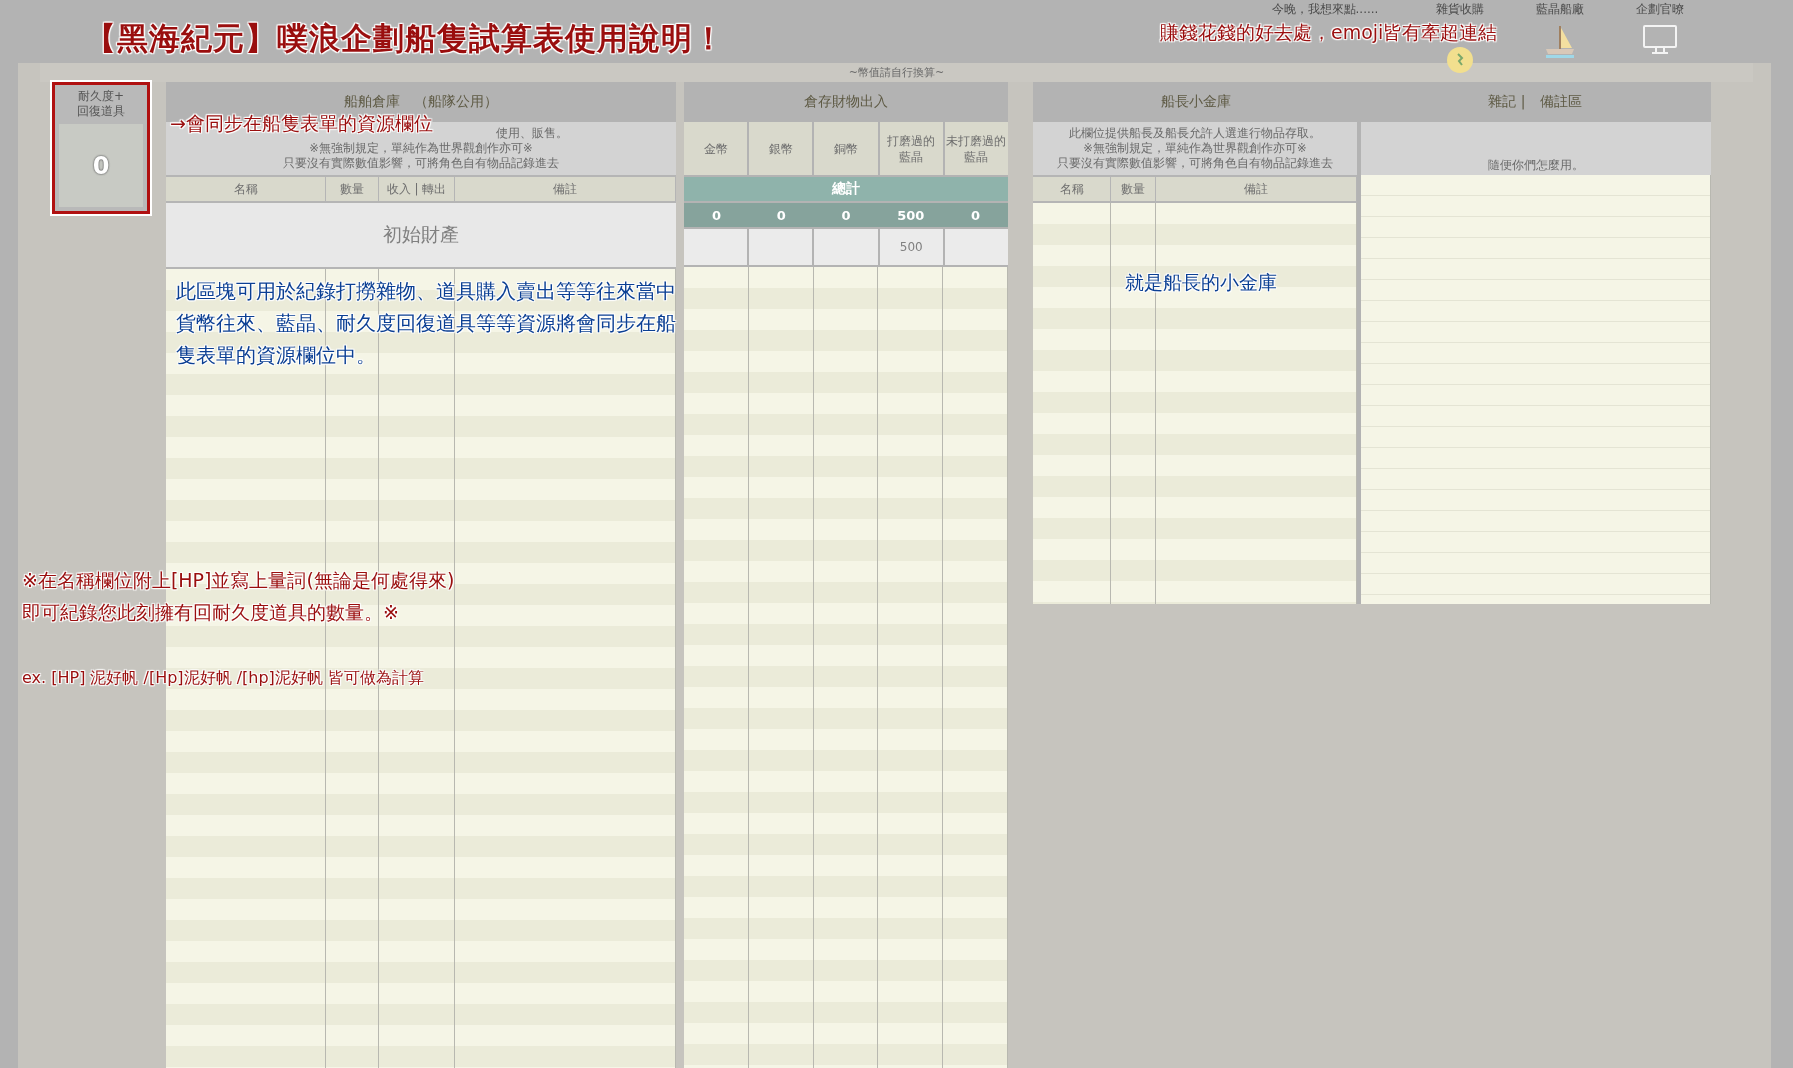 This screenshot has height=1068, width=1793. What do you see at coordinates (210, 612) in the screenshot?
I see `hp-note-line: 即可紀錄您此刻擁有回耐久度道具的數量。※` at bounding box center [210, 612].